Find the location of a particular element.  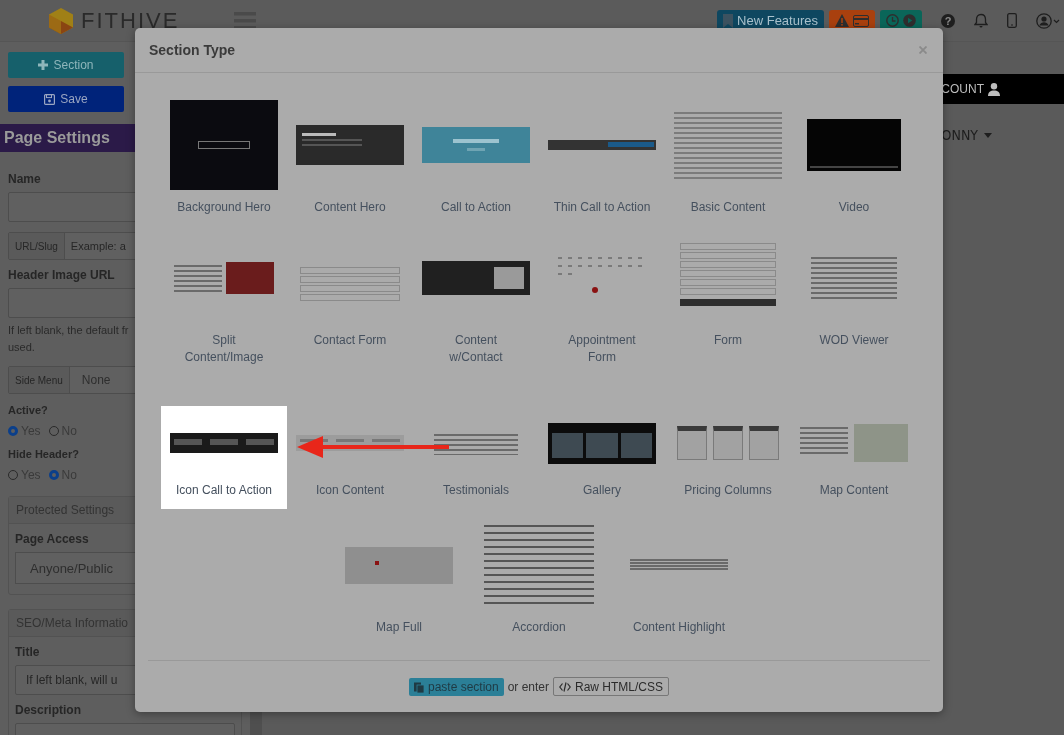

section-type-tile: Icon Call to Action is located at coordinates (224, 457).